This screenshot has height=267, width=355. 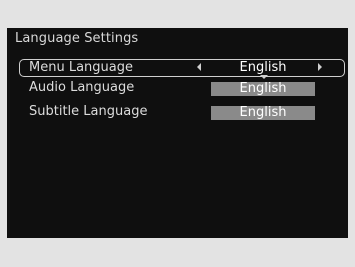 I want to click on subtitle-language-label: Subtitle Language, so click(x=88, y=111).